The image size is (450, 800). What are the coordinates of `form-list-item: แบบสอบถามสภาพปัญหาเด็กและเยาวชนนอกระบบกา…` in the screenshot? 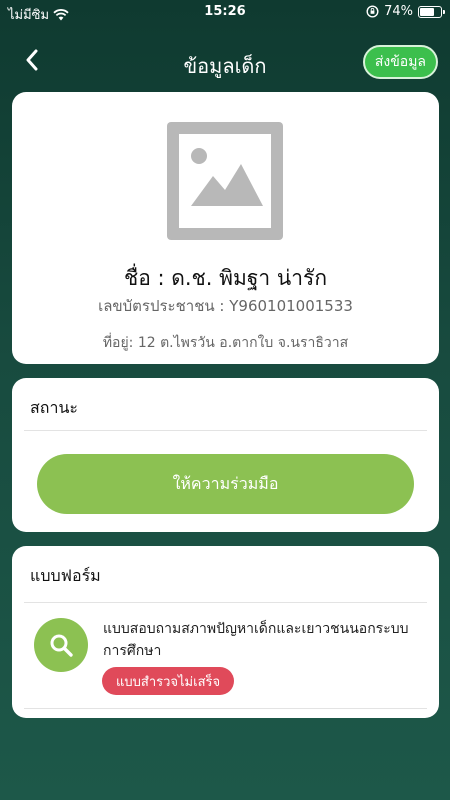 It's located at (225, 656).